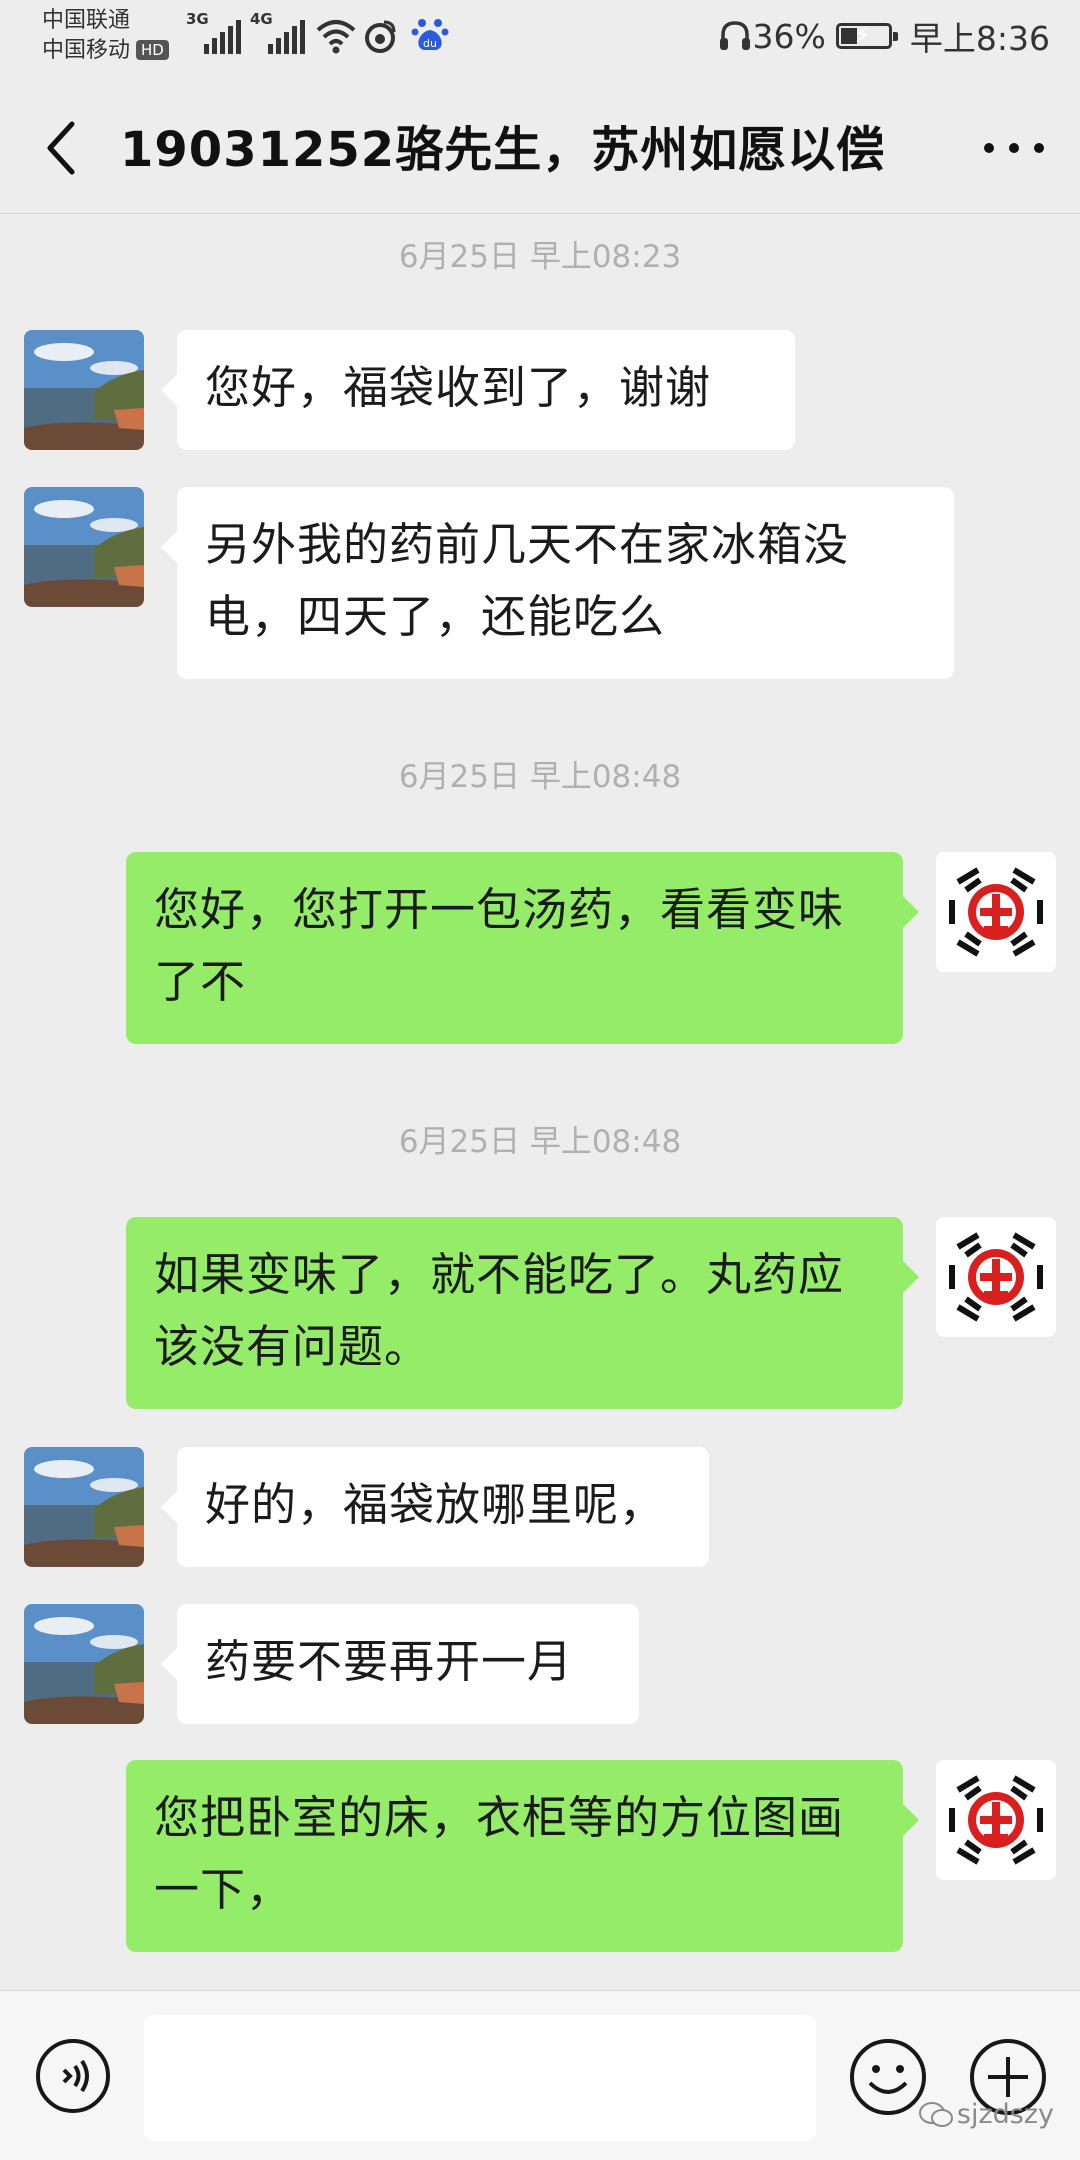  I want to click on headphones-icon, so click(734, 35).